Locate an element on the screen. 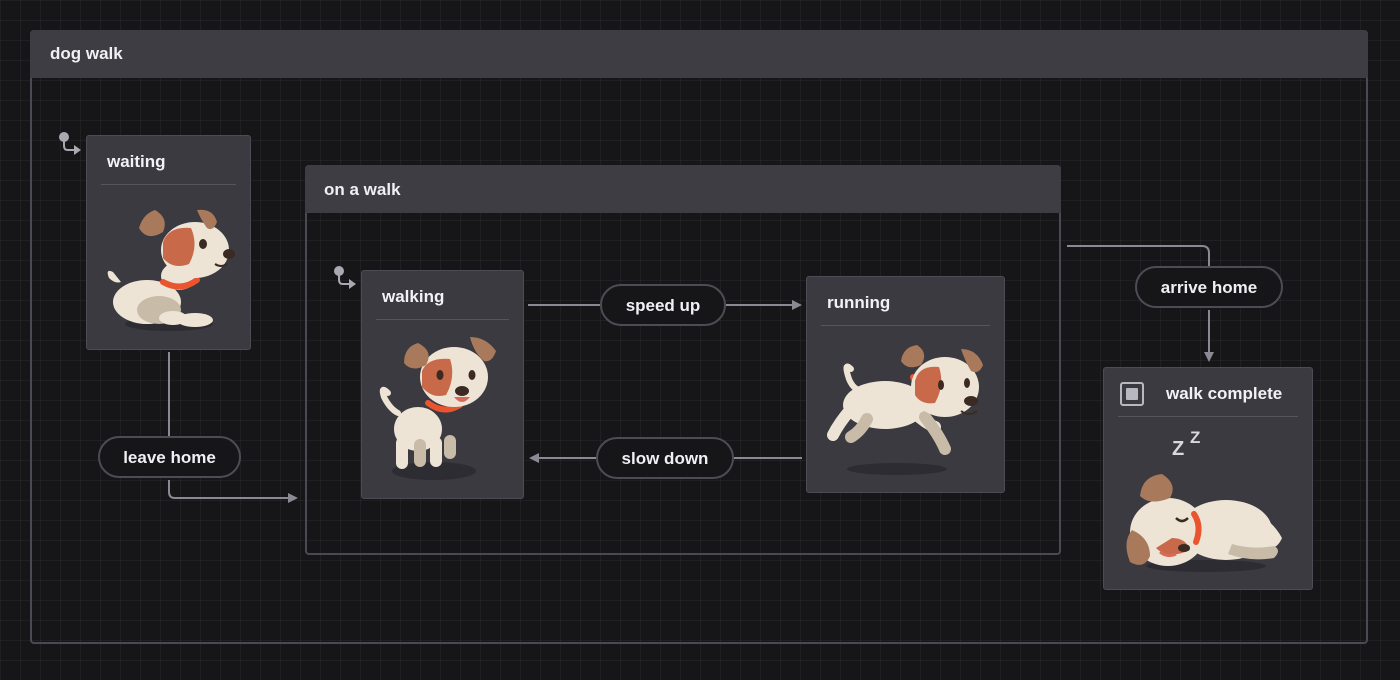 Image resolution: width=1400 pixels, height=680 pixels. walking-dog-image is located at coordinates (437, 408).